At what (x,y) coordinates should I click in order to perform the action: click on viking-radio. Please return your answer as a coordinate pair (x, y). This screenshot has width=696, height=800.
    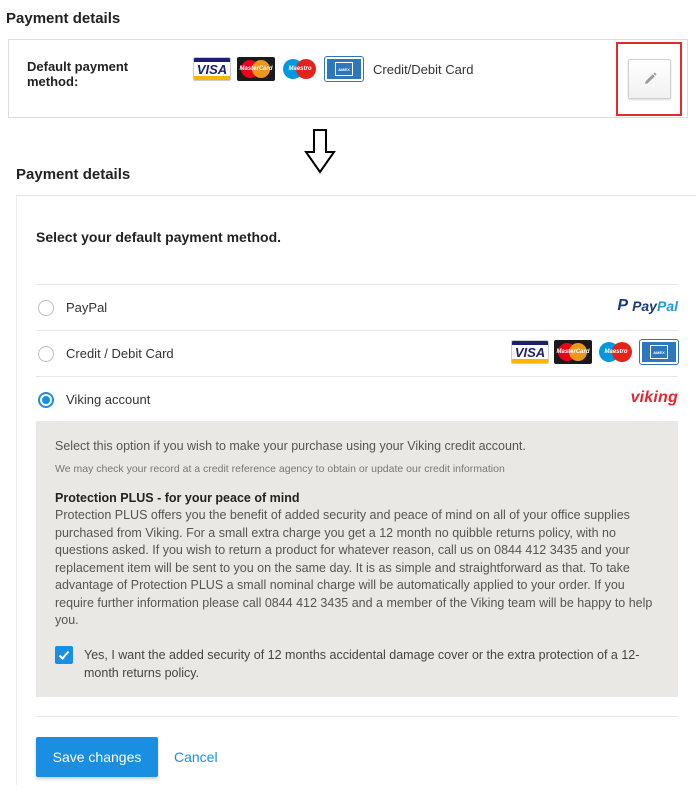
    Looking at the image, I should click on (46, 400).